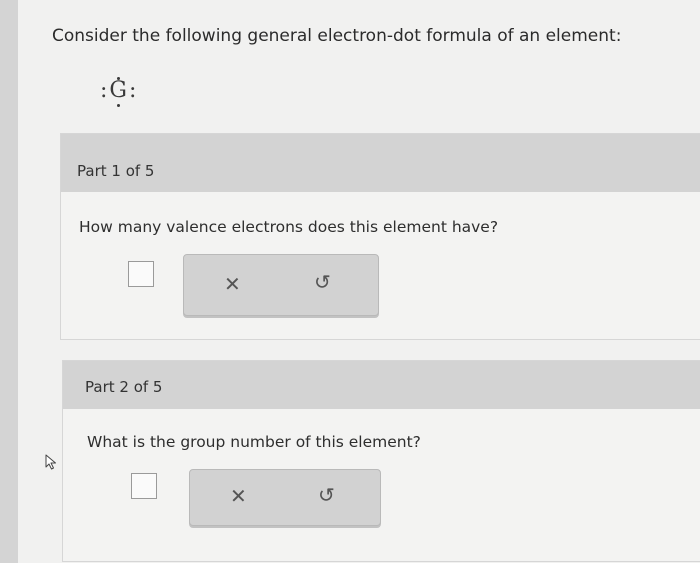  Describe the element at coordinates (118, 78) in the screenshot. I see `electron-dot-top` at that location.